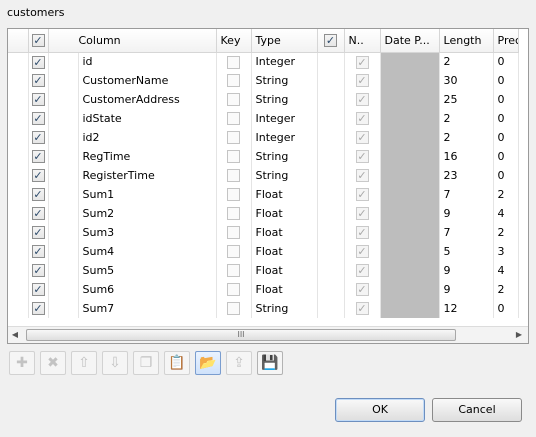 The width and height of the screenshot is (536, 437). I want to click on table-row: RegTime String 160, so click(263, 156).